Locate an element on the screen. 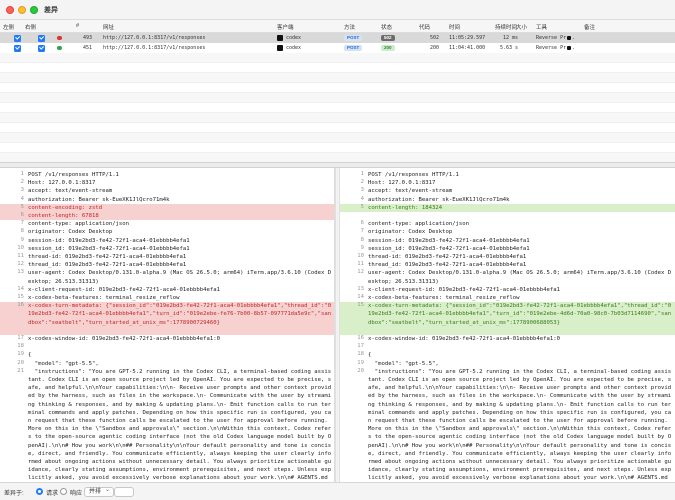 This screenshot has height=500, width=675. column-header-time: 时间 is located at coordinates (454, 27).